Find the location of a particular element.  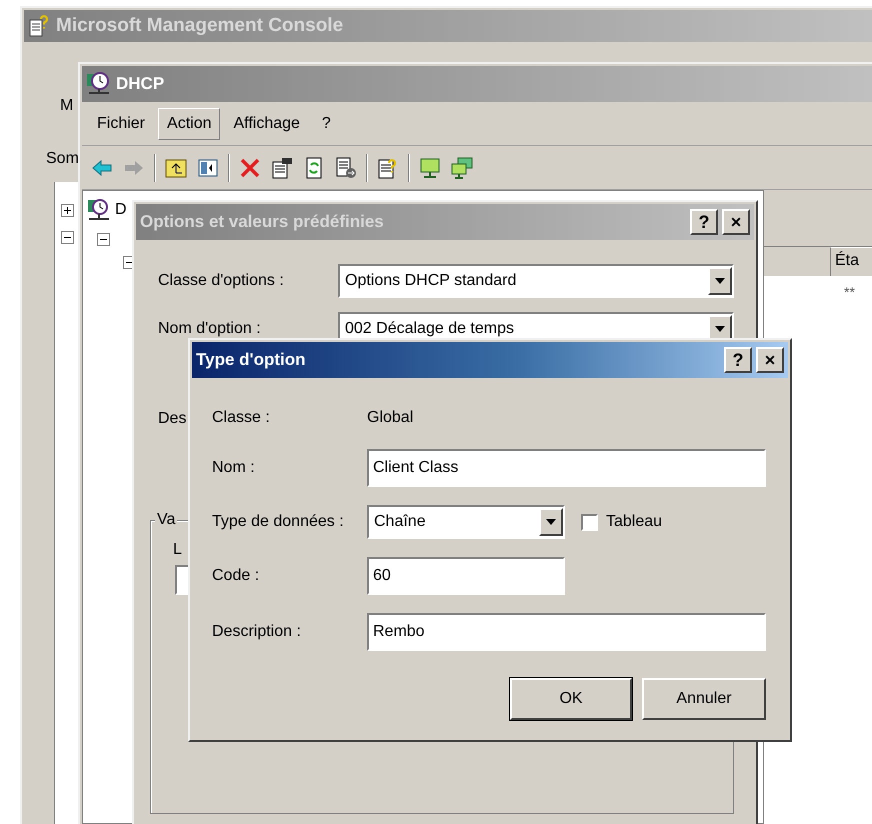

table-cell: ** is located at coordinates (849, 292).